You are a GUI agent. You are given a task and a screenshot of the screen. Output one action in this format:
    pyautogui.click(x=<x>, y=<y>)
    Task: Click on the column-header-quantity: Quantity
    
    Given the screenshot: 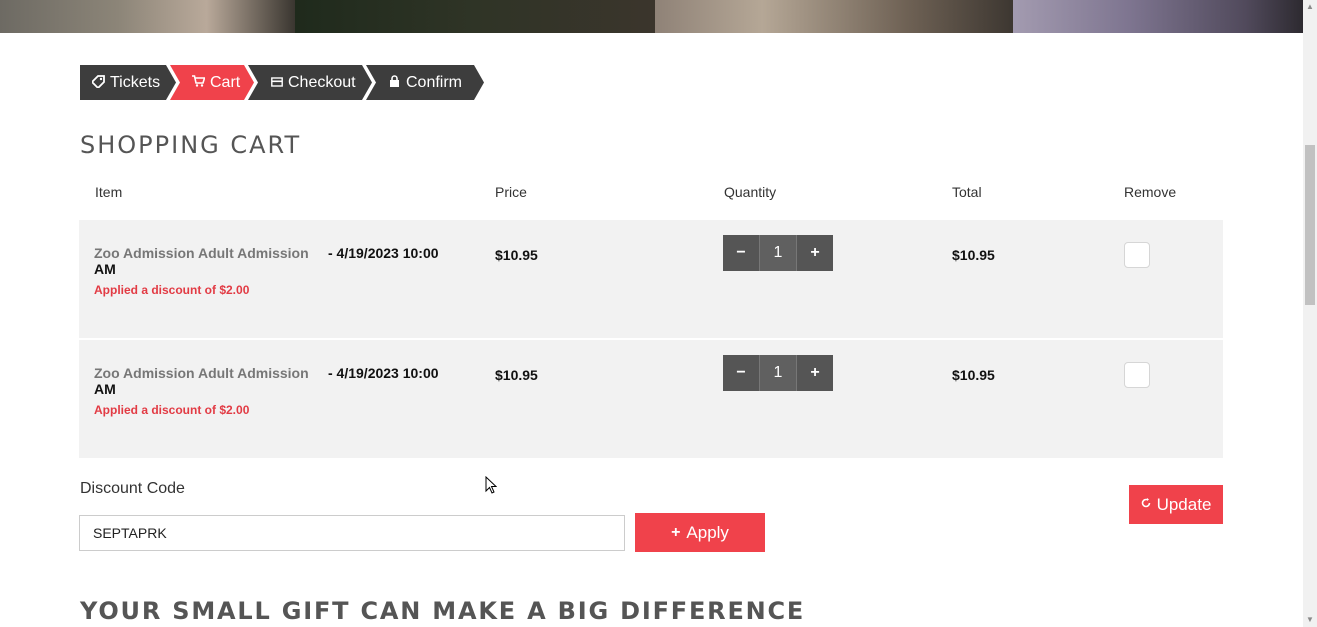 What is the action you would take?
    pyautogui.click(x=750, y=192)
    